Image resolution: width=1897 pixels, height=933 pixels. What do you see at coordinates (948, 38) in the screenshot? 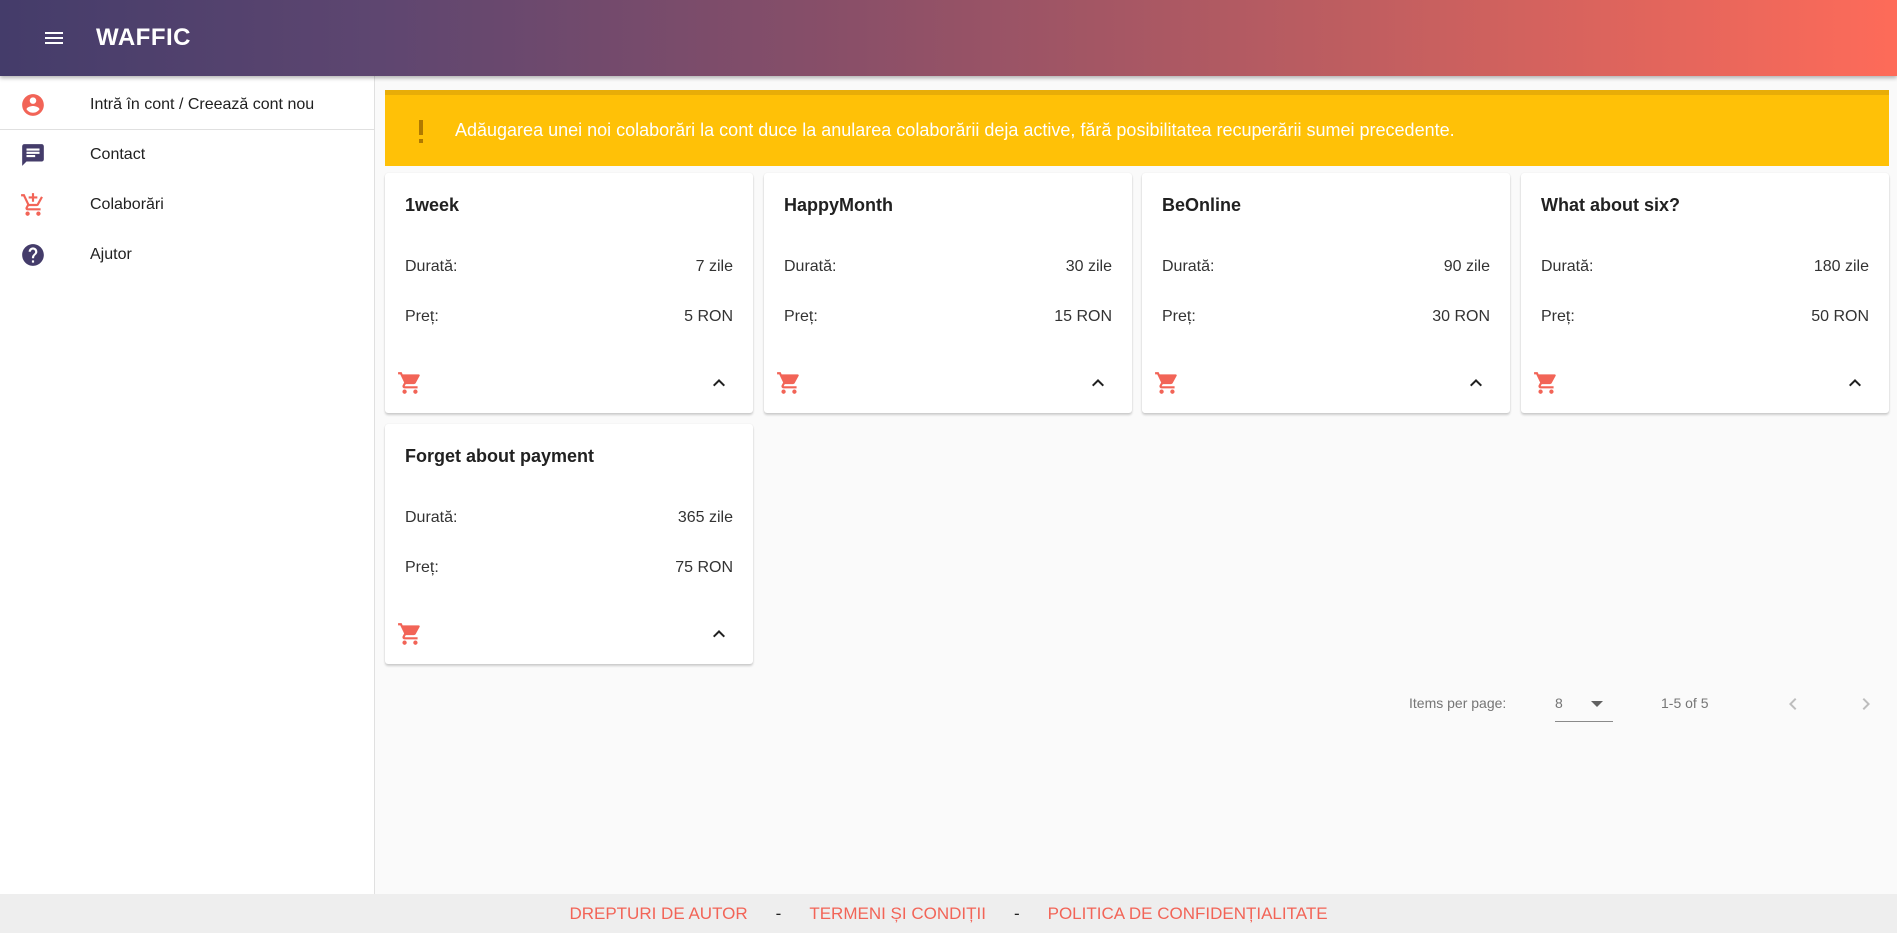
I see `top-app-bar: WAFFIC` at bounding box center [948, 38].